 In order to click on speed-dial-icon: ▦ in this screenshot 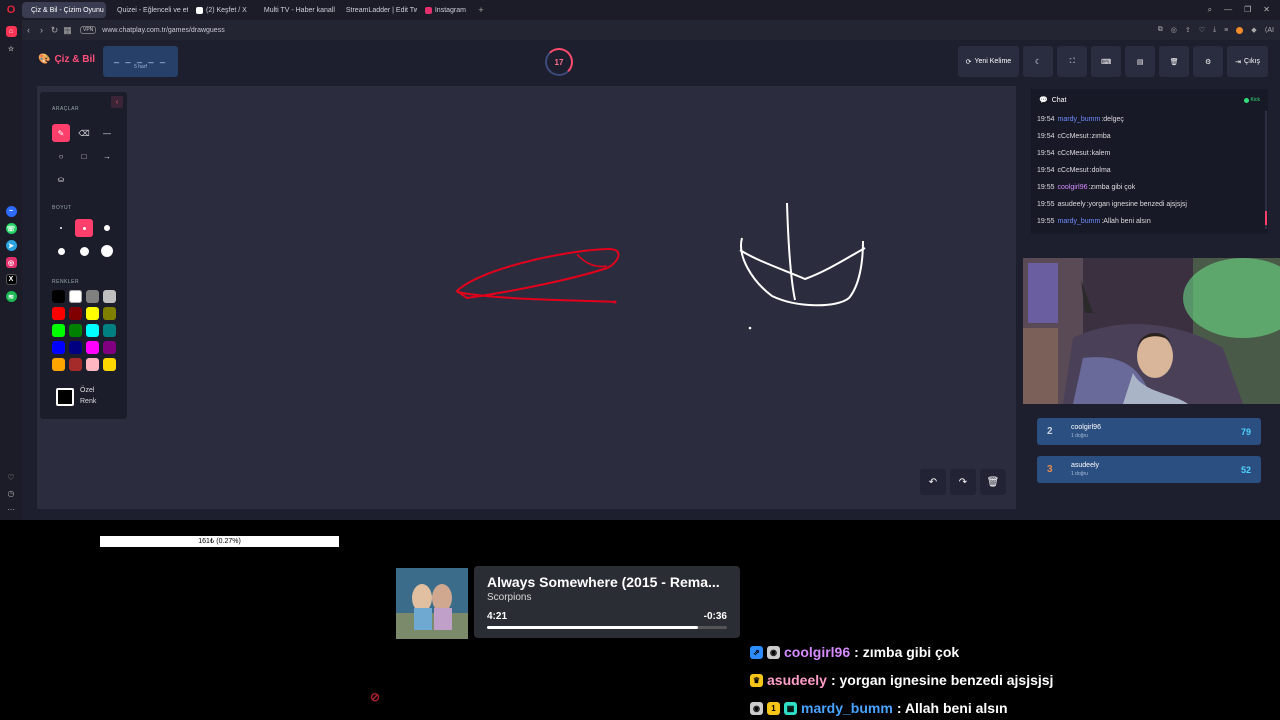, I will do `click(67, 30)`.